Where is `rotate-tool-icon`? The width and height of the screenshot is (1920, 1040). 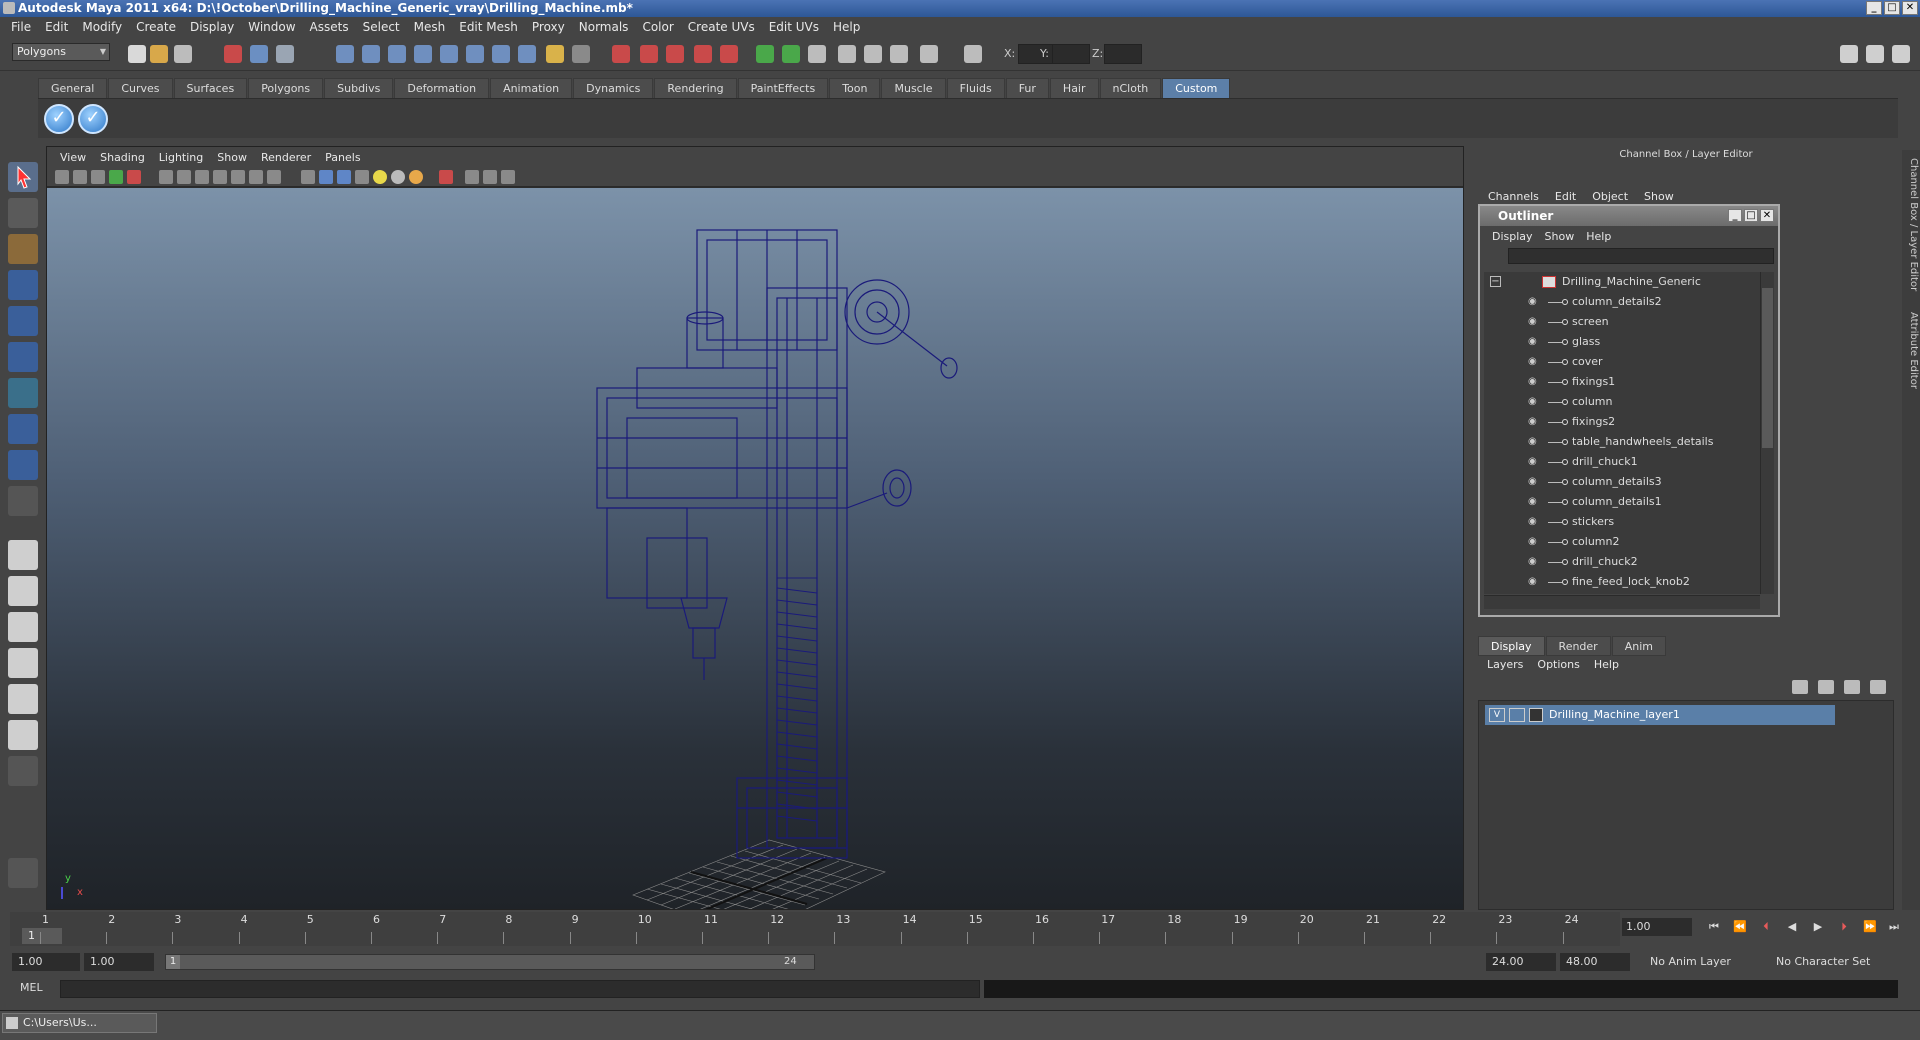 rotate-tool-icon is located at coordinates (23, 321).